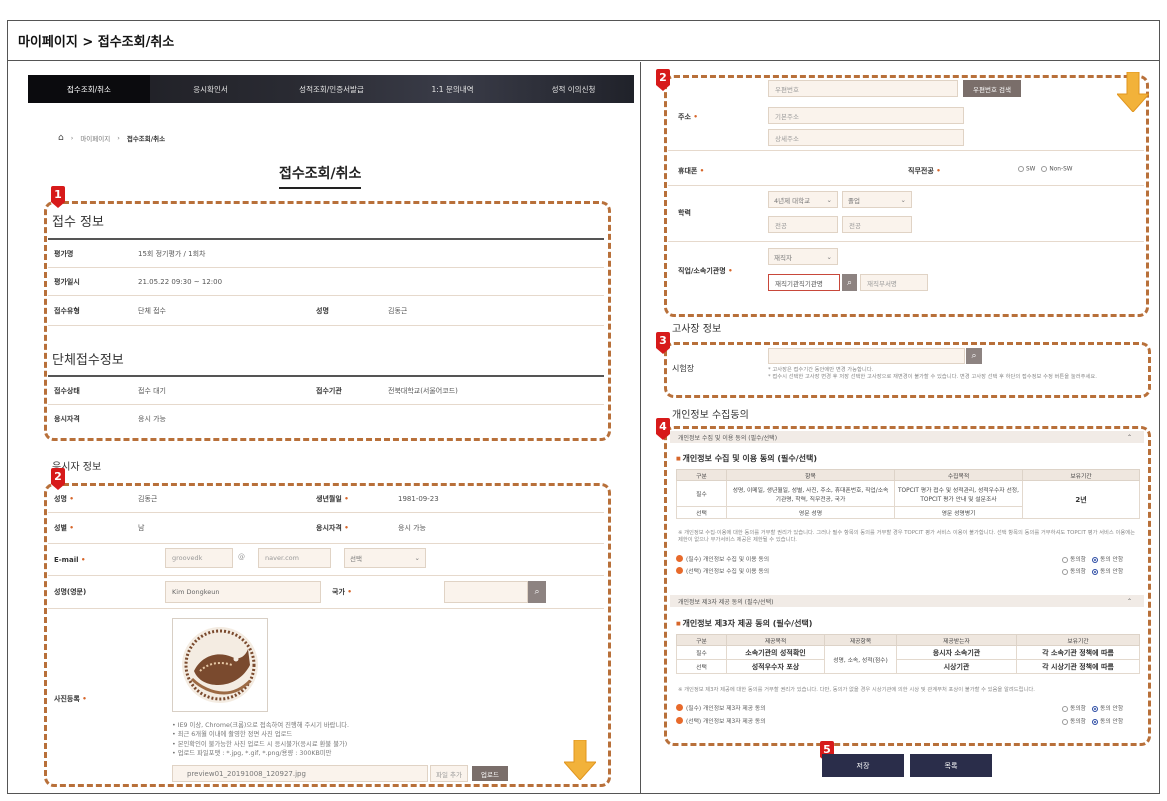 The height and width of the screenshot is (801, 1167). I want to click on consent-item-1: (필수) 개인정보 수집 및 이용 동의, so click(722, 558).